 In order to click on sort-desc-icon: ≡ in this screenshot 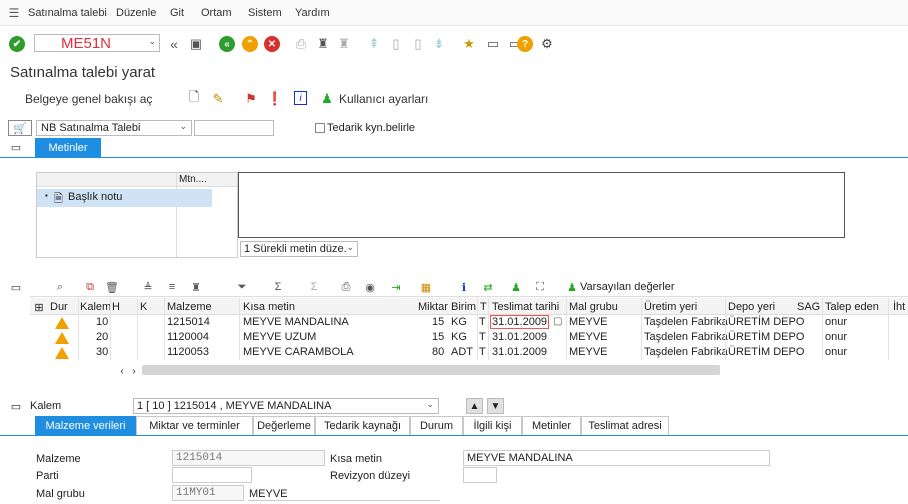, I will do `click(172, 287)`.